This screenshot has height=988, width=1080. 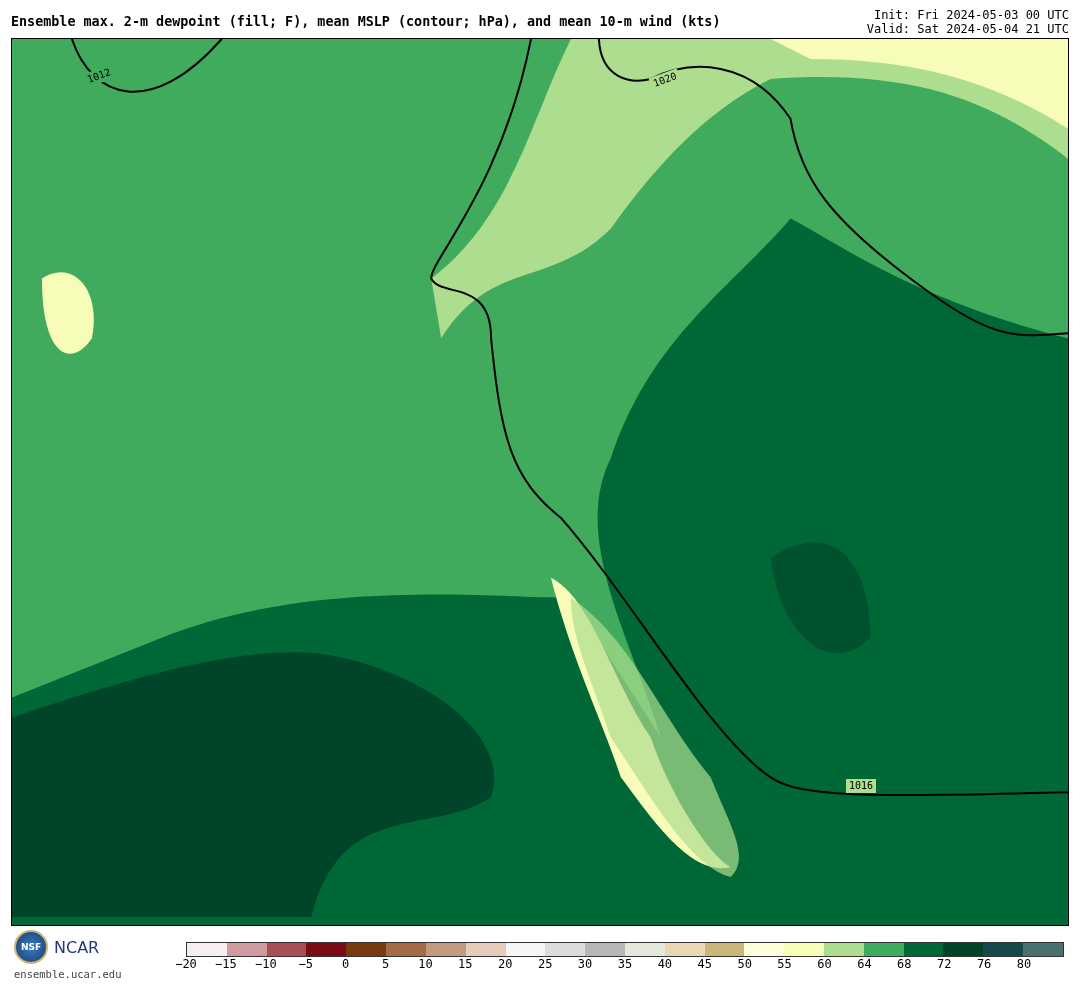 I want to click on tick-label: 0, so click(x=346, y=964).